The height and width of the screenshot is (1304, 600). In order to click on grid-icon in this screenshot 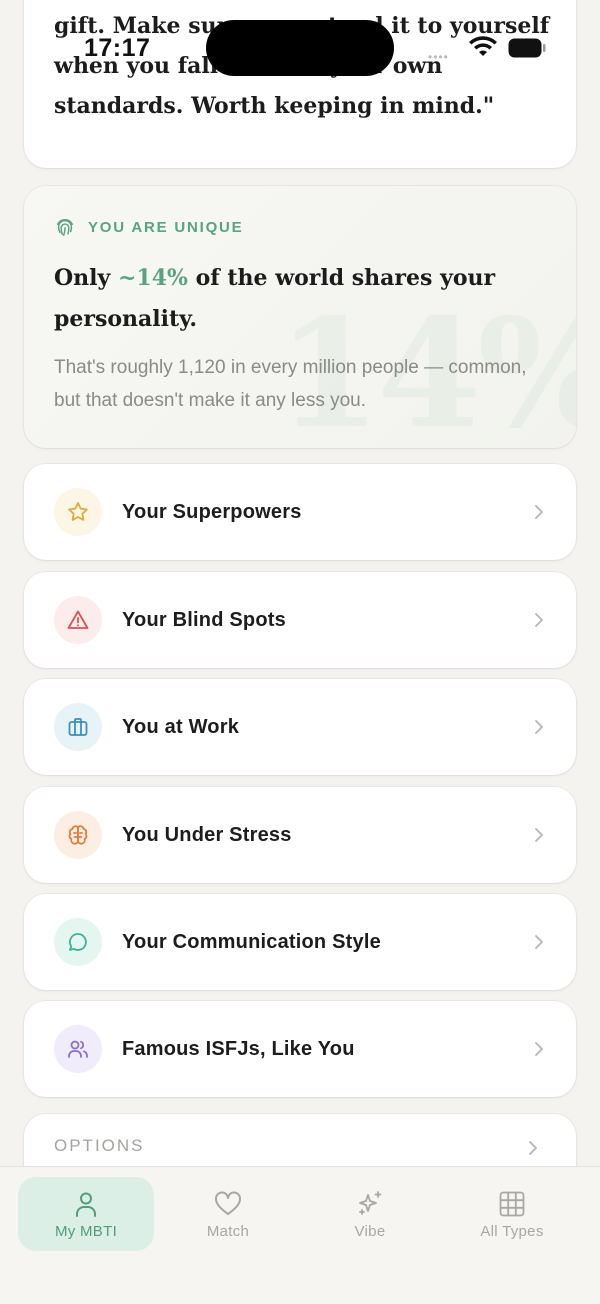, I will do `click(512, 1203)`.